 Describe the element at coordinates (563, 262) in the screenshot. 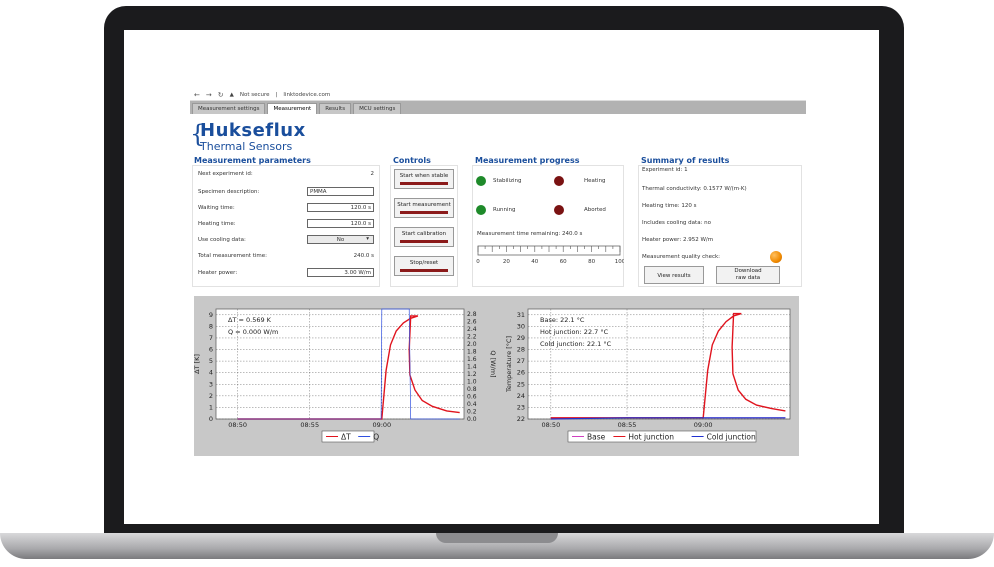

I see `progress-scale-label: 60` at that location.